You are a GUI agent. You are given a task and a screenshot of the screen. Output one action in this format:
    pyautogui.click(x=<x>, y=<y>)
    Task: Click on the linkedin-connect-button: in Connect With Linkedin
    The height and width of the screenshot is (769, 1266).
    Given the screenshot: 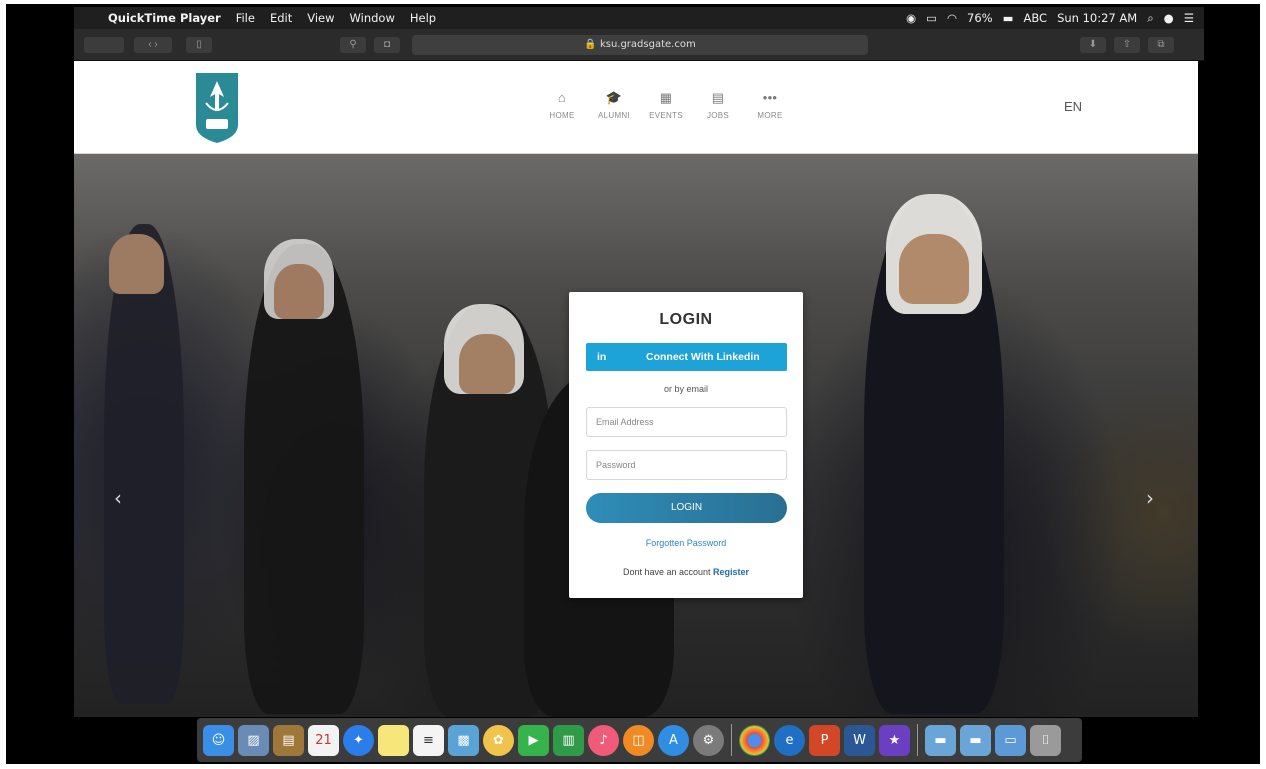 What is the action you would take?
    pyautogui.click(x=686, y=357)
    